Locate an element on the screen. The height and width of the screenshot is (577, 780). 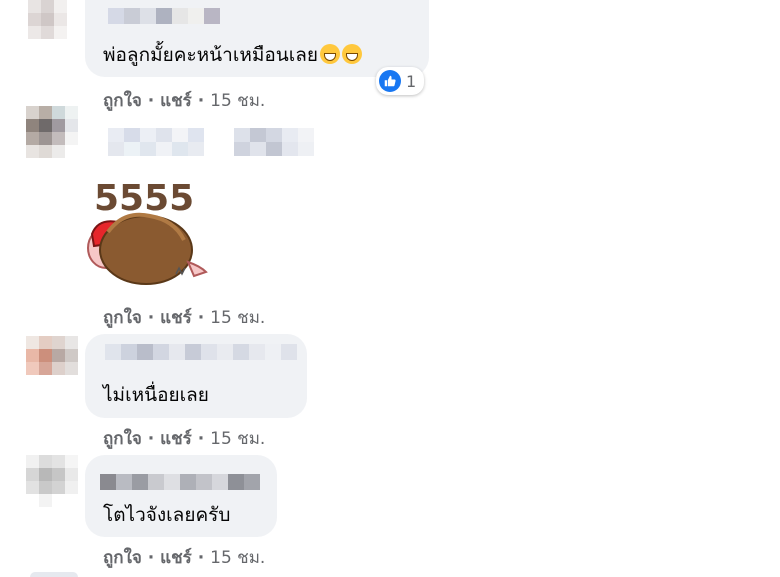
laughing-character-sticker: 5555 is located at coordinates (149, 230).